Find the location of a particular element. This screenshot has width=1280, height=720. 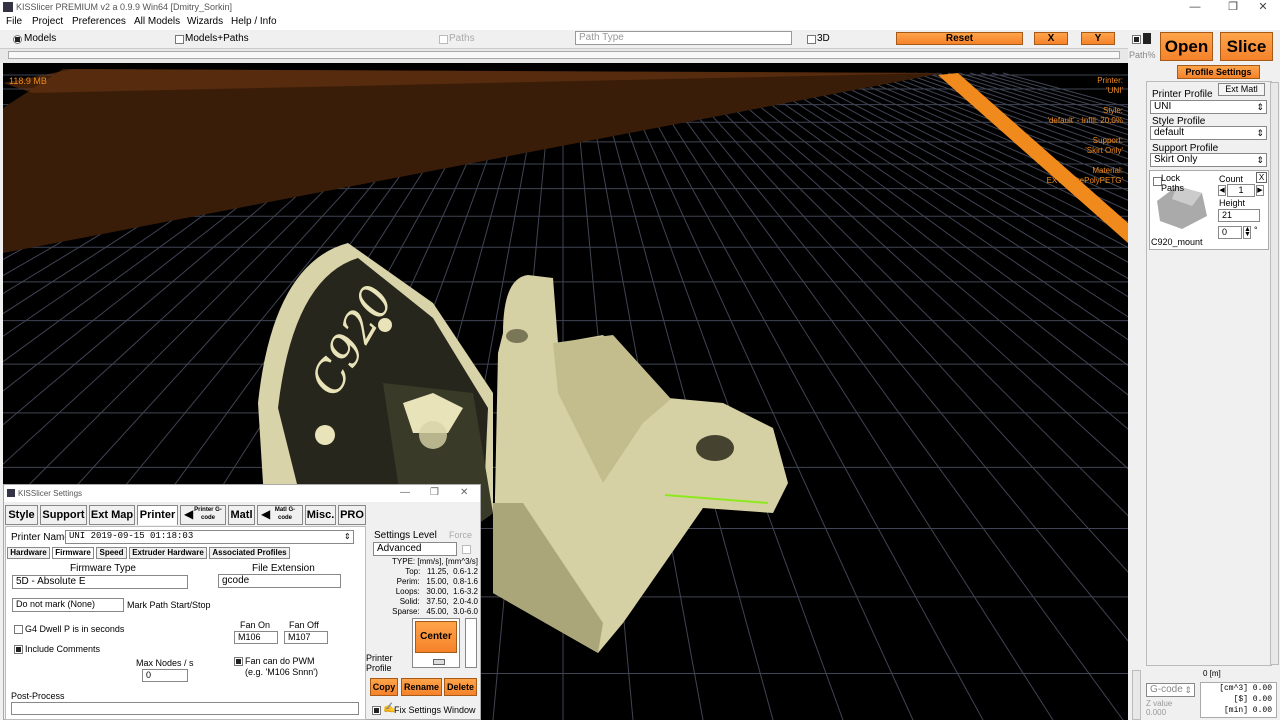

file-extension-input: gcode is located at coordinates (279, 581).